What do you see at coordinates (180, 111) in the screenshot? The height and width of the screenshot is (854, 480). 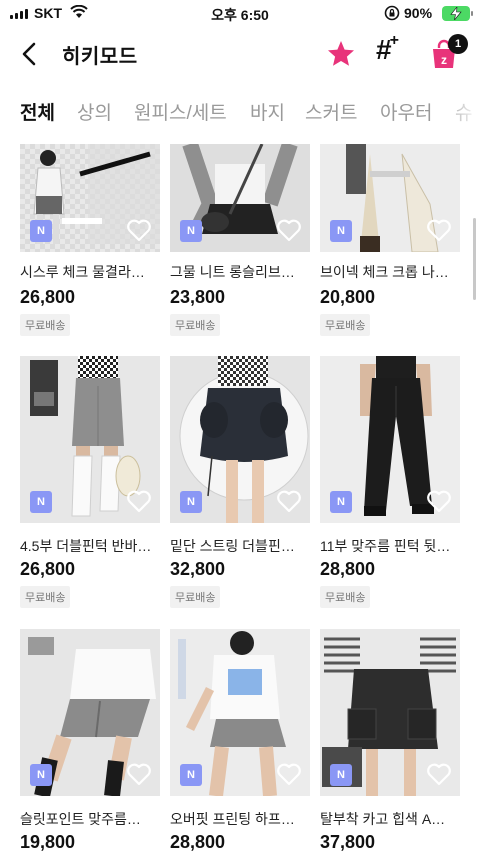 I see `tab-dresses-sets: 원피스/세트` at bounding box center [180, 111].